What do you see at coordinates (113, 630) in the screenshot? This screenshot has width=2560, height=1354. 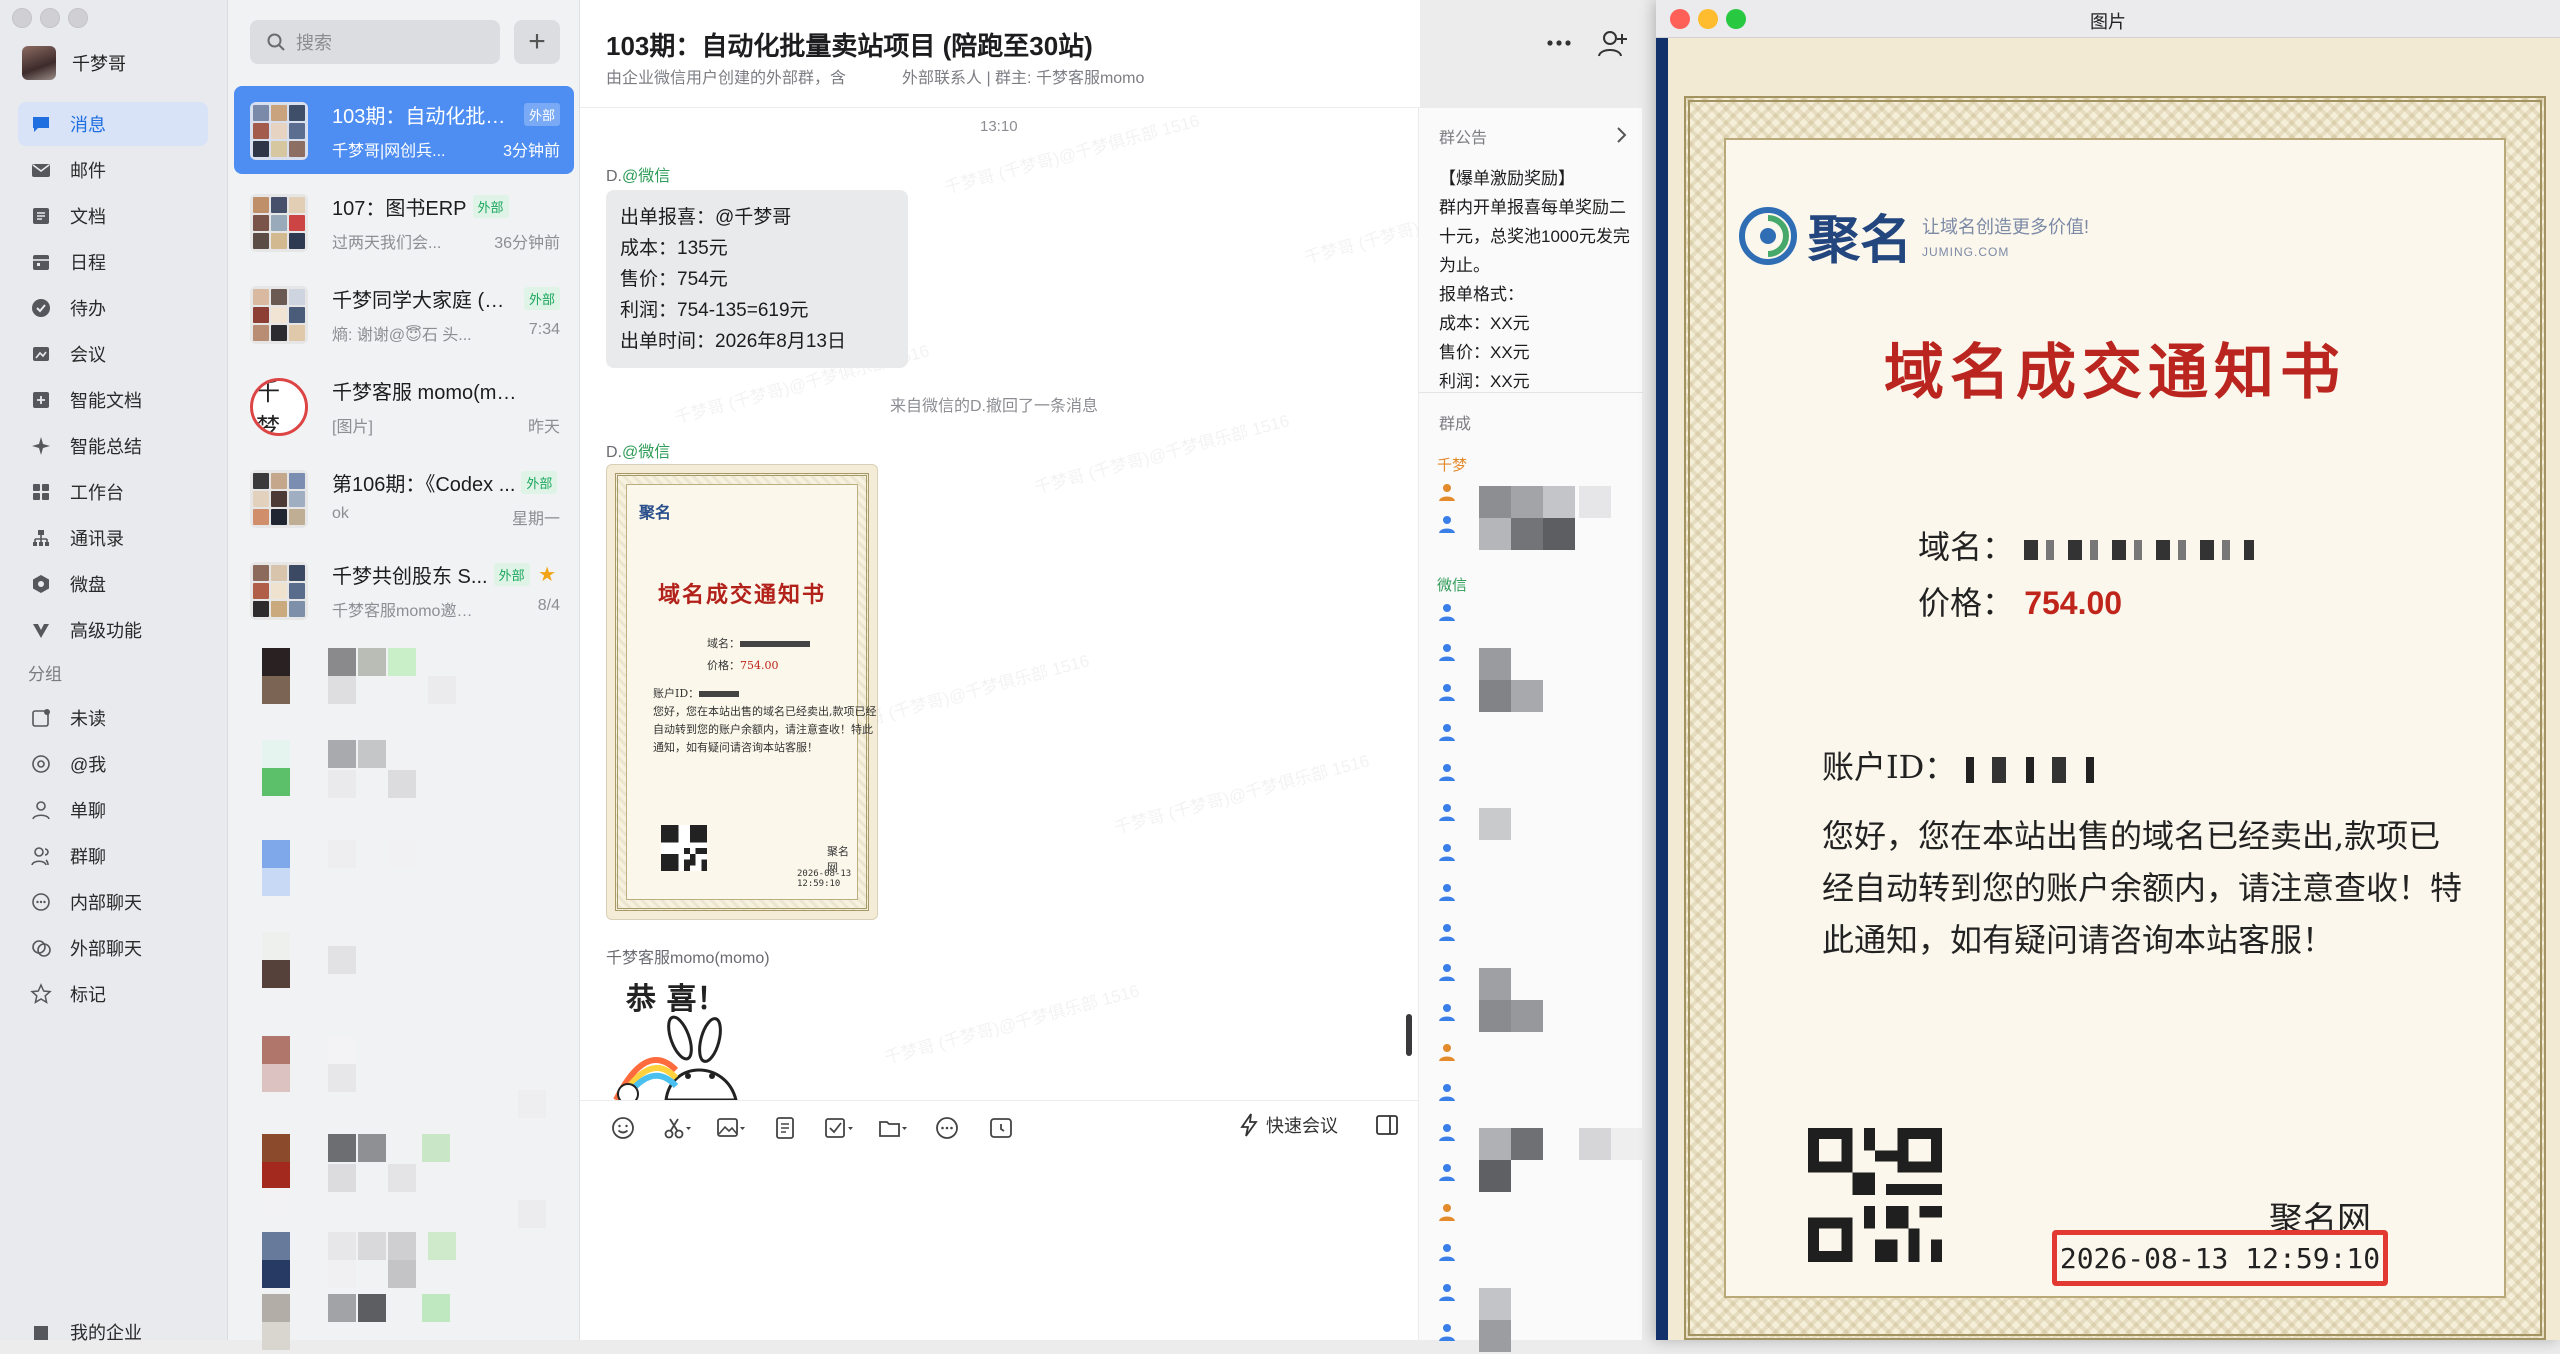 I see `nav-item-advanced: 高级功能` at bounding box center [113, 630].